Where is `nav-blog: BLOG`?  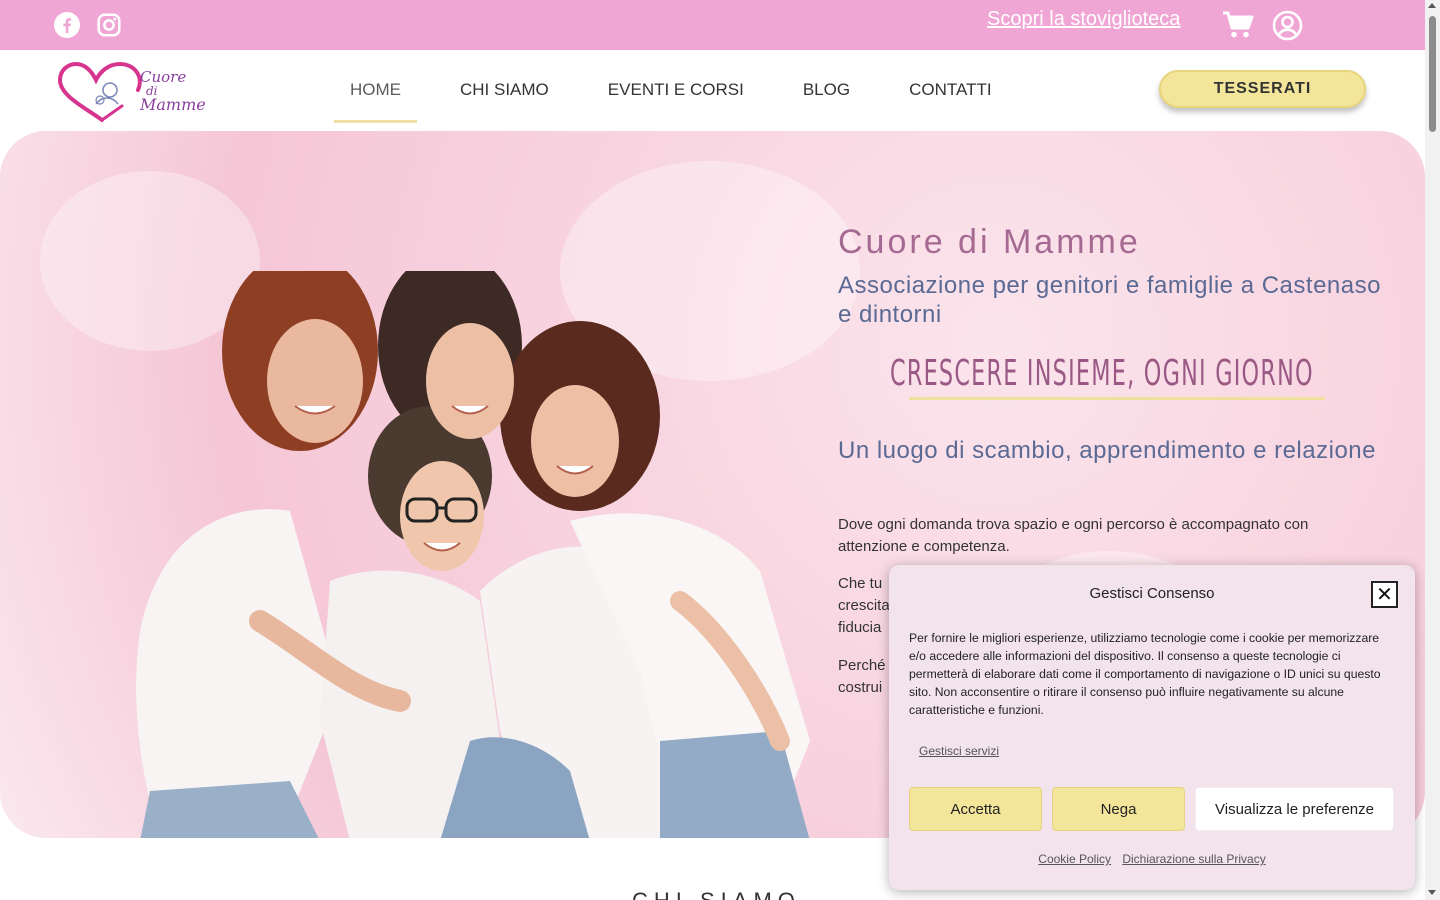 nav-blog: BLOG is located at coordinates (826, 101).